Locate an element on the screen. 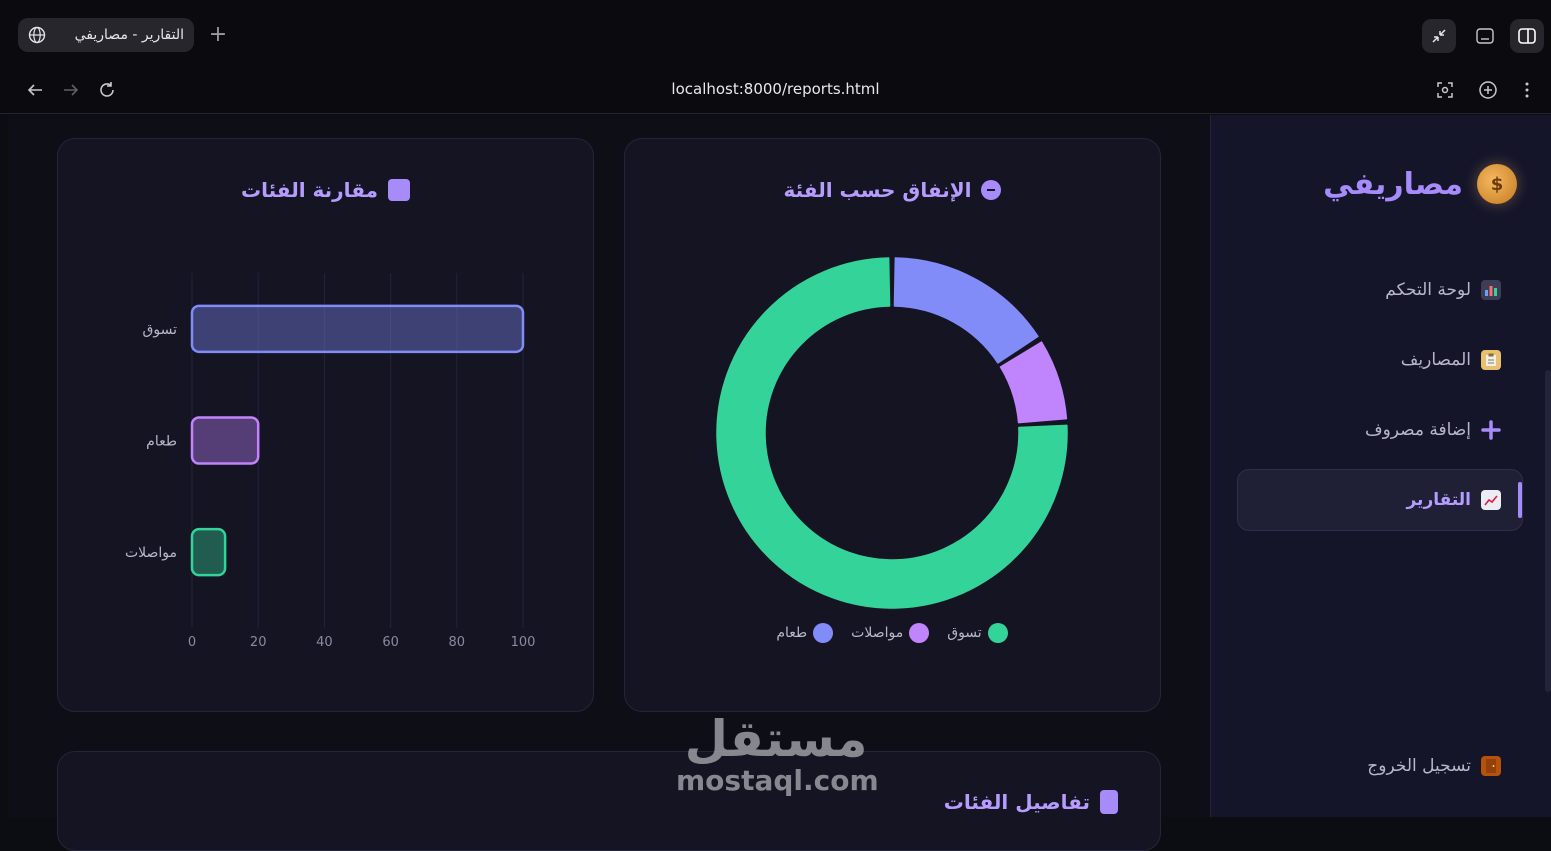 The height and width of the screenshot is (851, 1551). plus-icon is located at coordinates (1491, 430).